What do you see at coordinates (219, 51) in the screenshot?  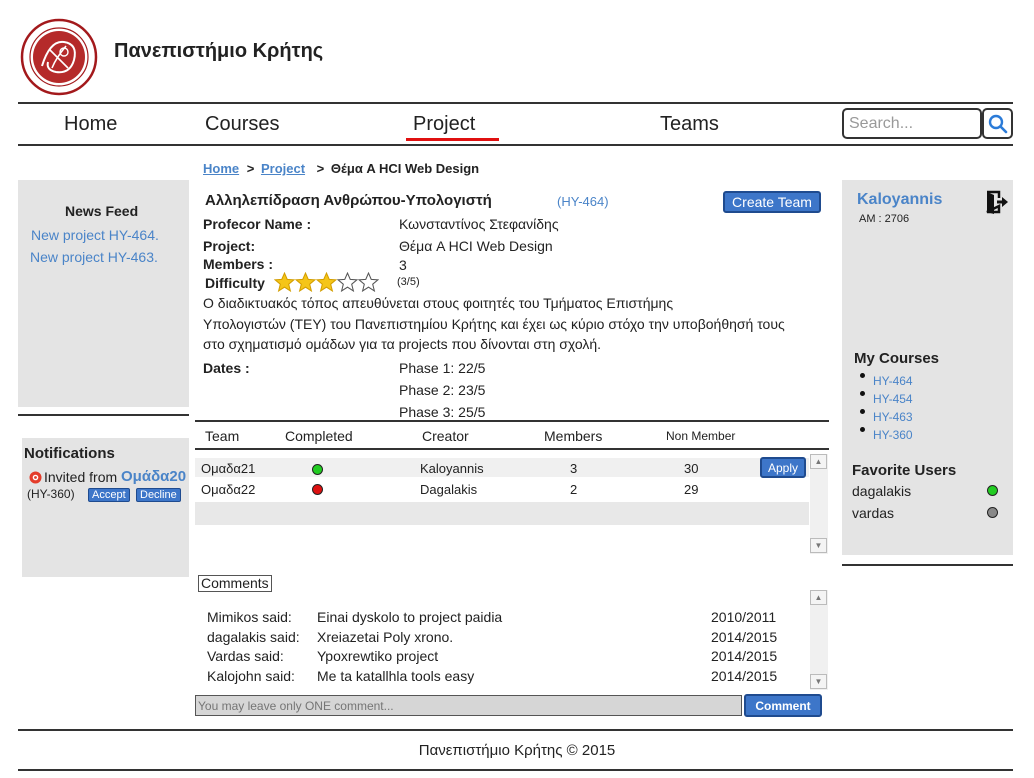 I see `site-title: Πανεπιστήμιο Κρήτης` at bounding box center [219, 51].